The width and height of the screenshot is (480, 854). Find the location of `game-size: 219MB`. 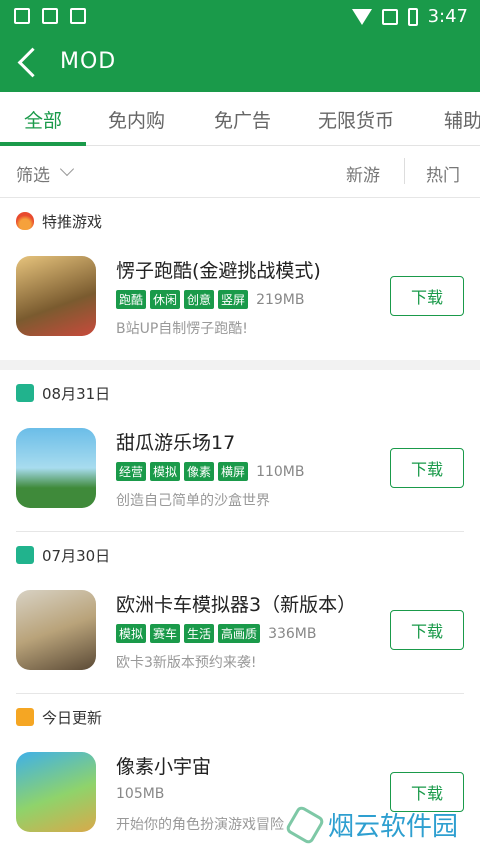

game-size: 219MB is located at coordinates (280, 299).